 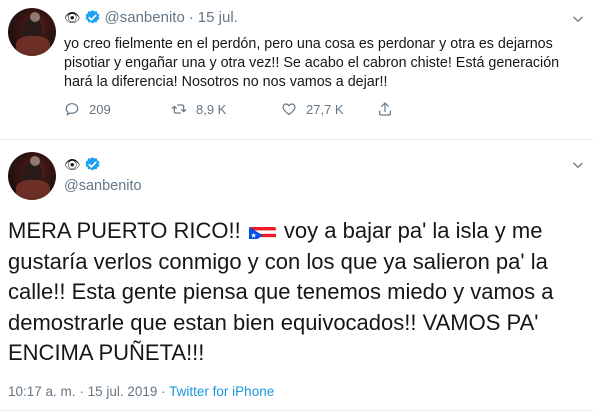 What do you see at coordinates (262, 230) in the screenshot?
I see `puerto-rico-flag-icon` at bounding box center [262, 230].